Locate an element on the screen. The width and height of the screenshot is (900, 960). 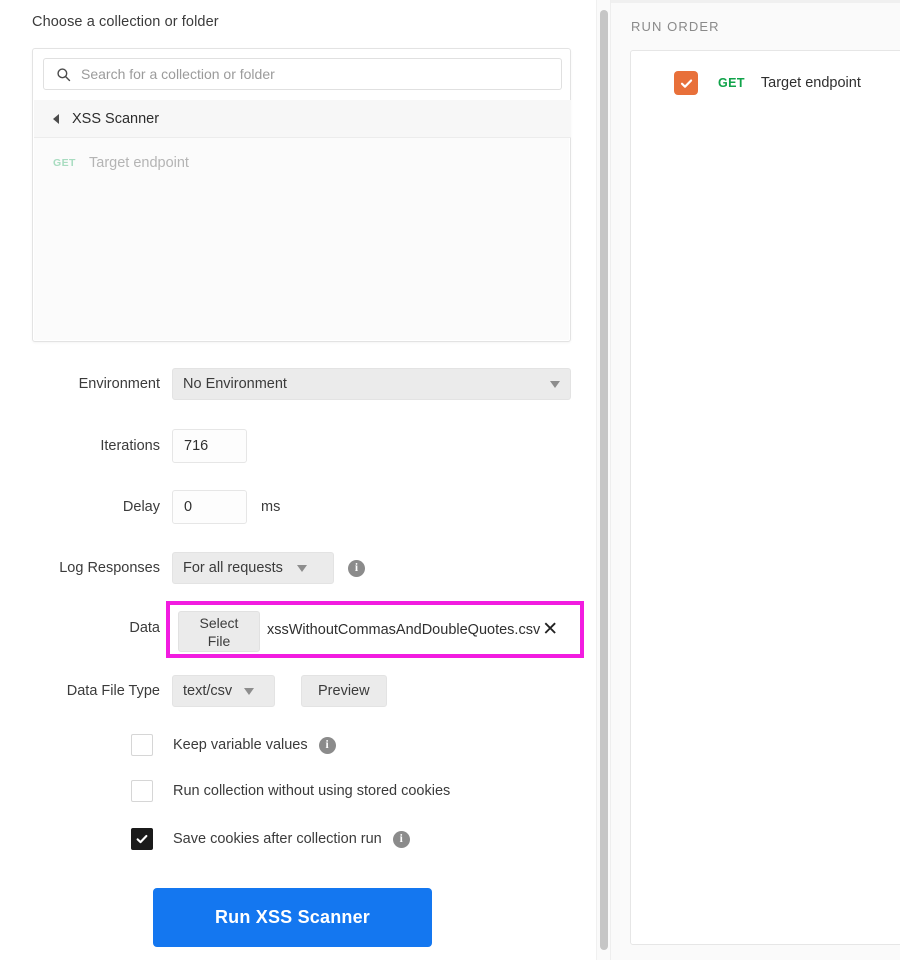
search-field-wrapper is located at coordinates (302, 74).